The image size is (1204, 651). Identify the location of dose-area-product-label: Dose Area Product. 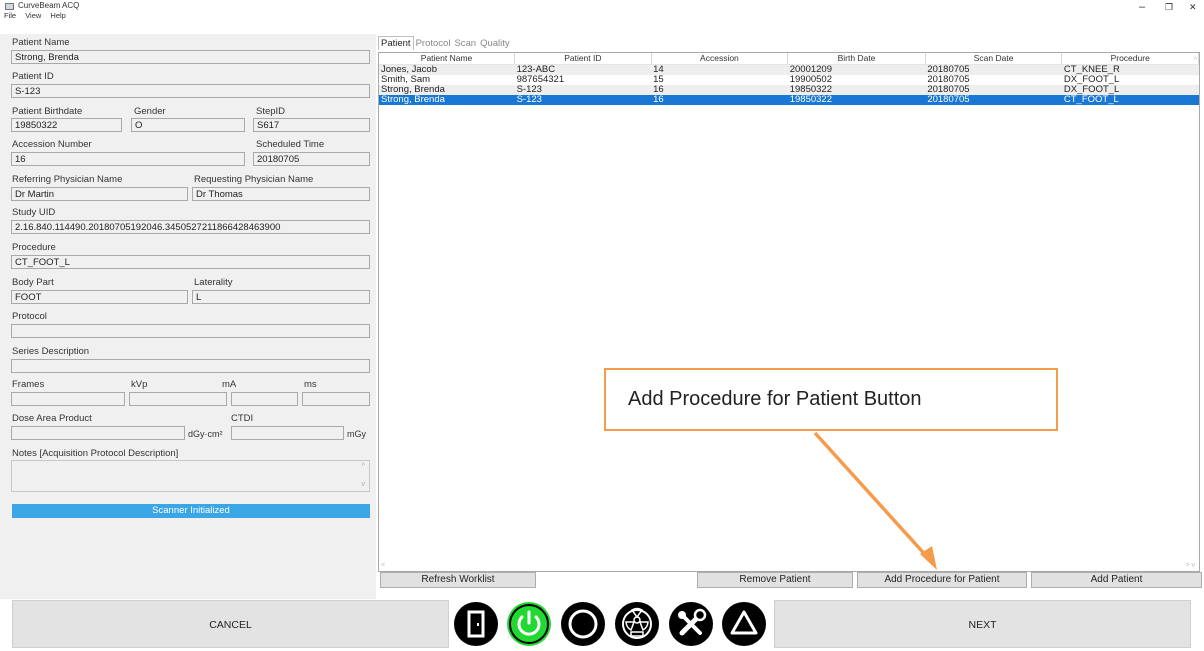
(52, 418).